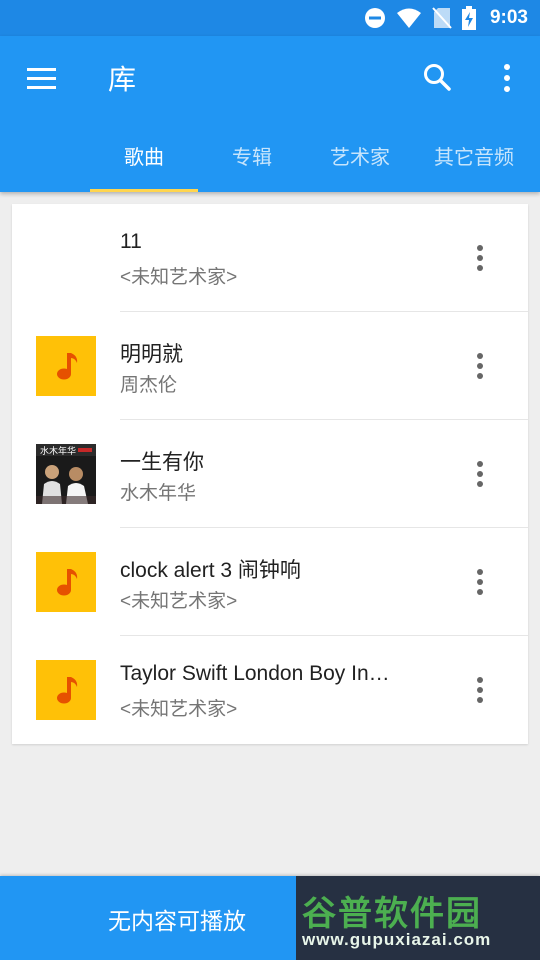 This screenshot has height=960, width=540. I want to click on search-button, so click(438, 78).